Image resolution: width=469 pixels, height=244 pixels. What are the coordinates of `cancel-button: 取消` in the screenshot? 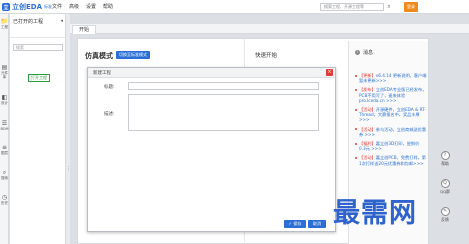 It's located at (317, 224).